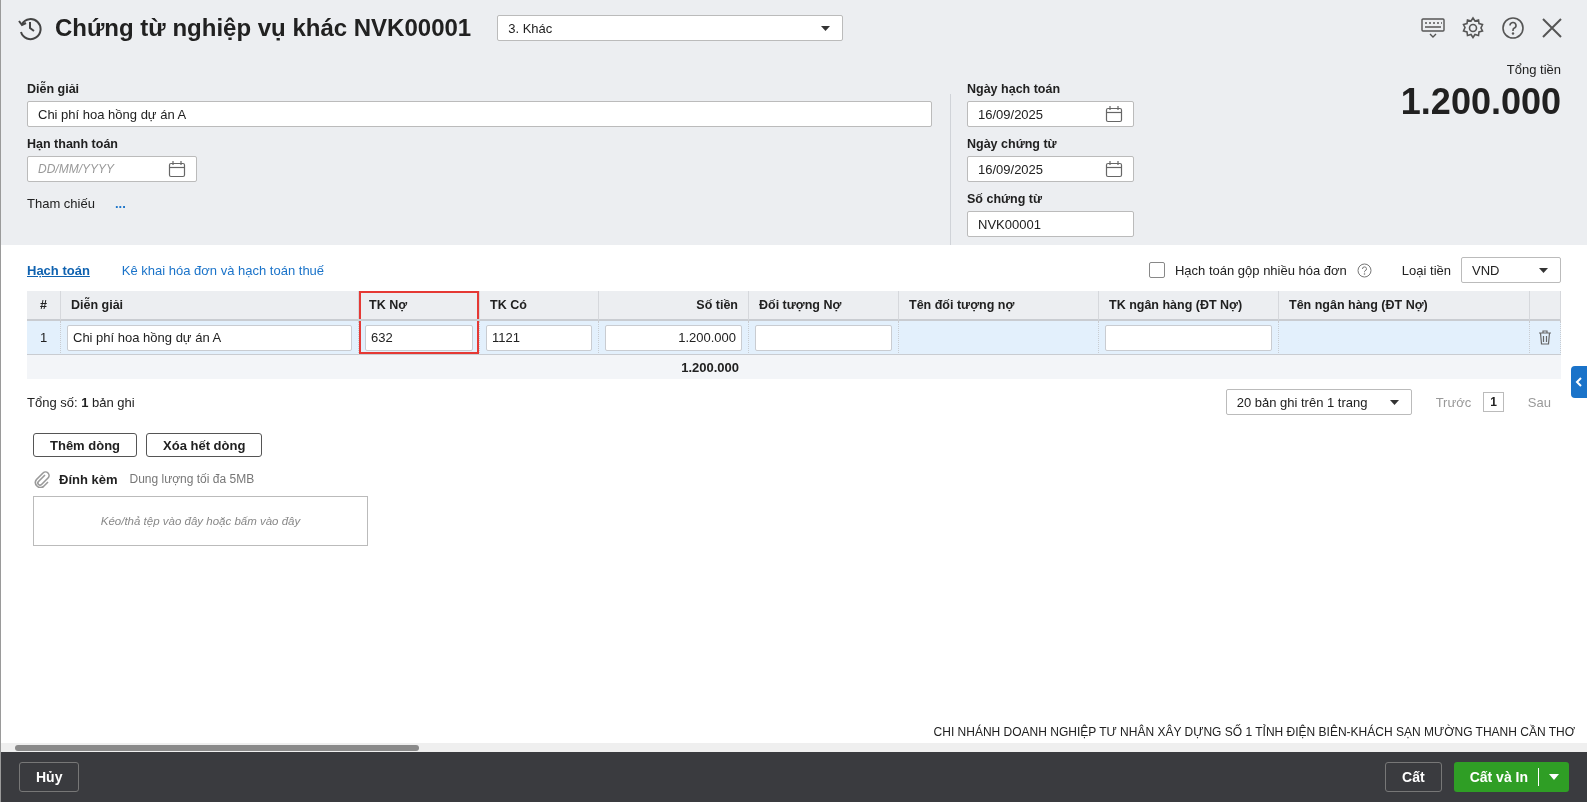  Describe the element at coordinates (1413, 777) in the screenshot. I see `save-button: Cất` at that location.